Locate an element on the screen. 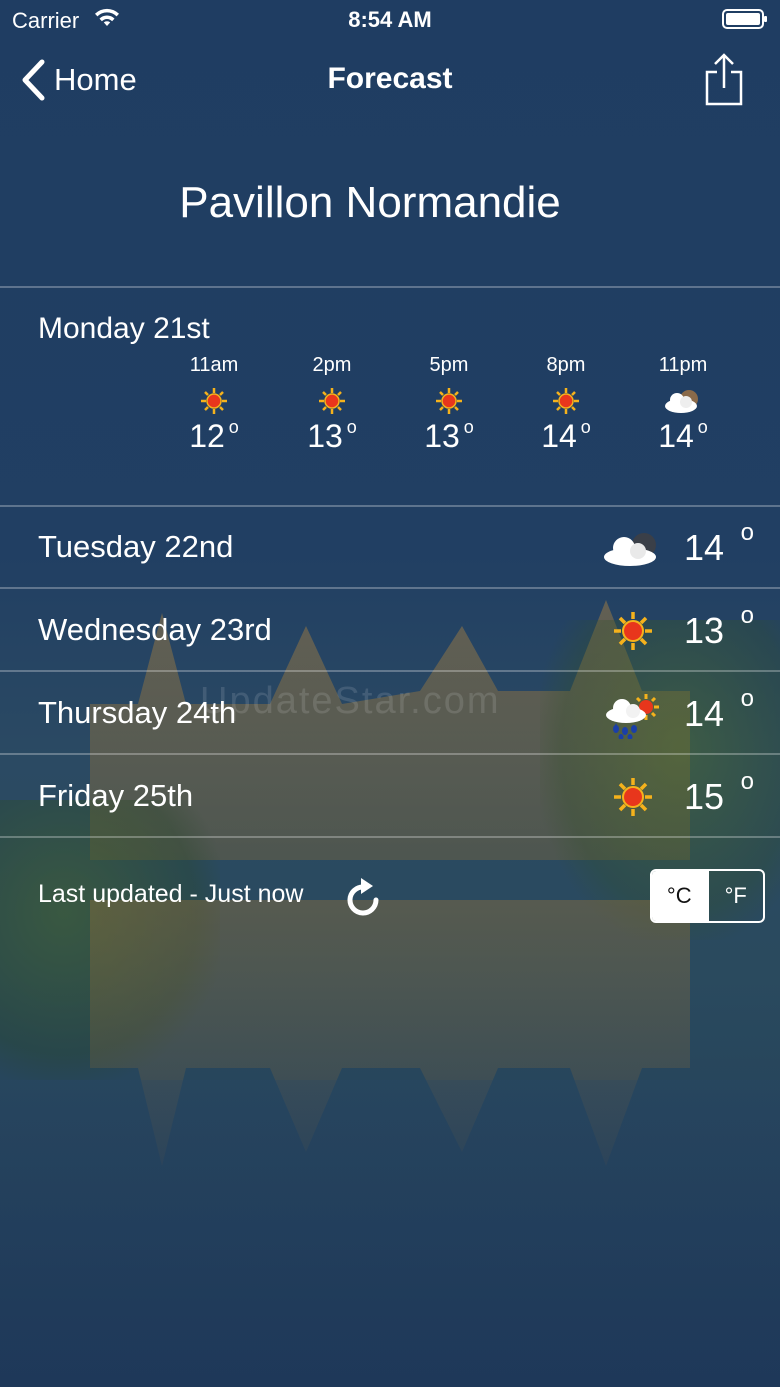 This screenshot has width=780, height=1387. temperature-unit-toggle: °C °F is located at coordinates (707, 896).